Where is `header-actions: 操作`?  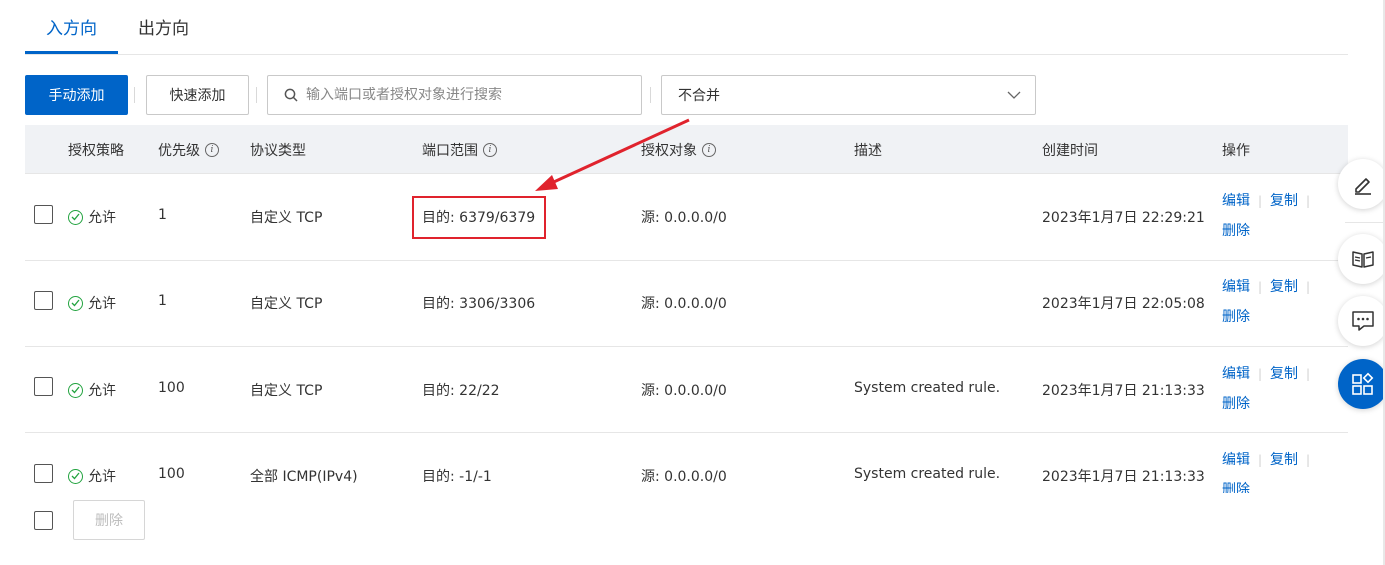 header-actions: 操作 is located at coordinates (1236, 151).